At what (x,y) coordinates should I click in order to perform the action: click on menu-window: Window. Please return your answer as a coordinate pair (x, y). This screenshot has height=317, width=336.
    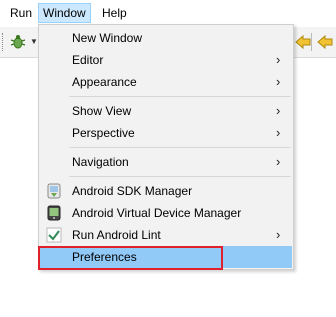
    Looking at the image, I should click on (64, 13).